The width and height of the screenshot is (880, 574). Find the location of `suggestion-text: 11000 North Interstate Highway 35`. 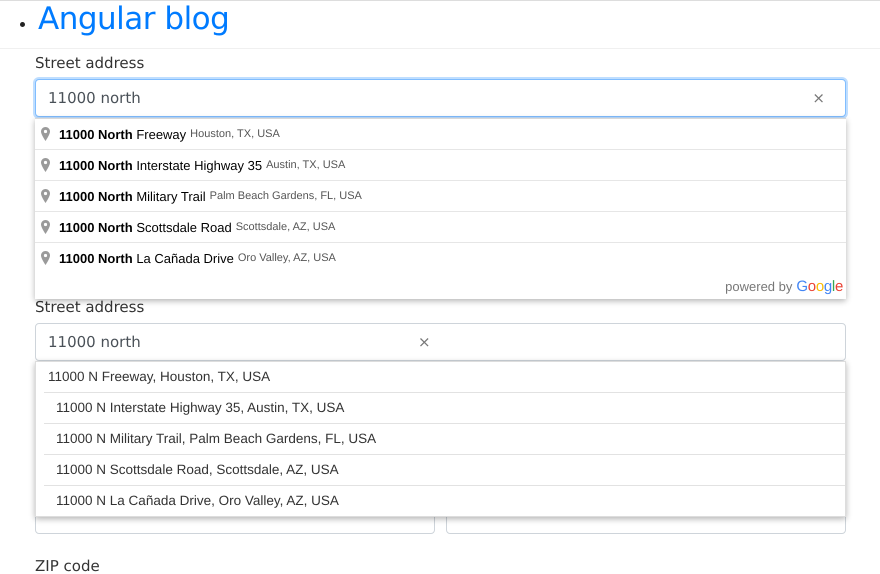

suggestion-text: 11000 North Interstate Highway 35 is located at coordinates (160, 165).